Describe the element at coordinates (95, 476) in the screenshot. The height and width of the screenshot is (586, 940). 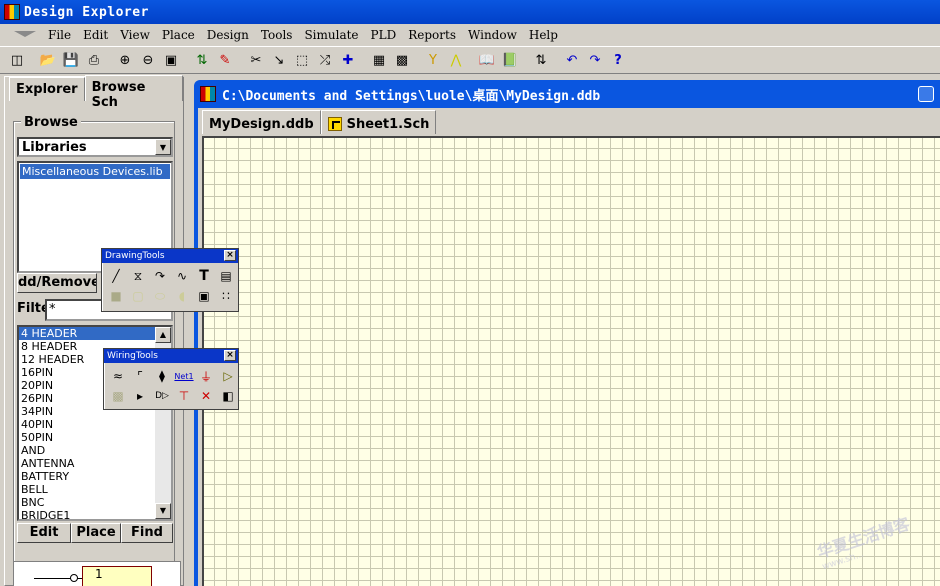
I see `list-item: BATTERY` at that location.